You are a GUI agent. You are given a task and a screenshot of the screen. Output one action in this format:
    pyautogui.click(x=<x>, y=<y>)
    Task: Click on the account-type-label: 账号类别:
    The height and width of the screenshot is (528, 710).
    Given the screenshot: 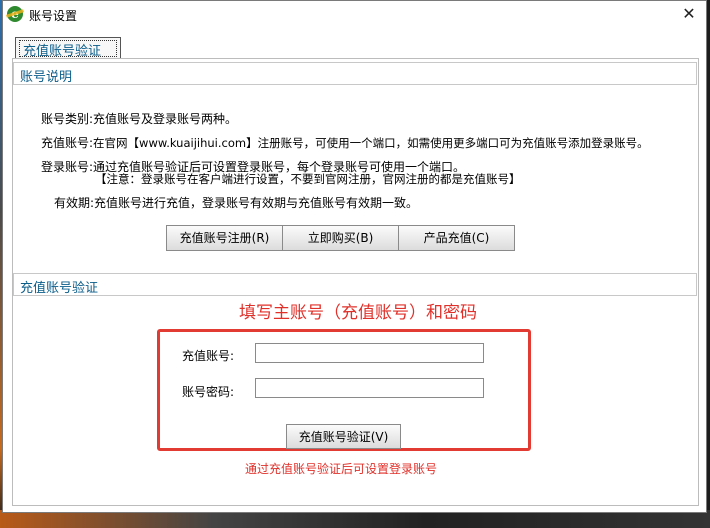 What is the action you would take?
    pyautogui.click(x=67, y=119)
    